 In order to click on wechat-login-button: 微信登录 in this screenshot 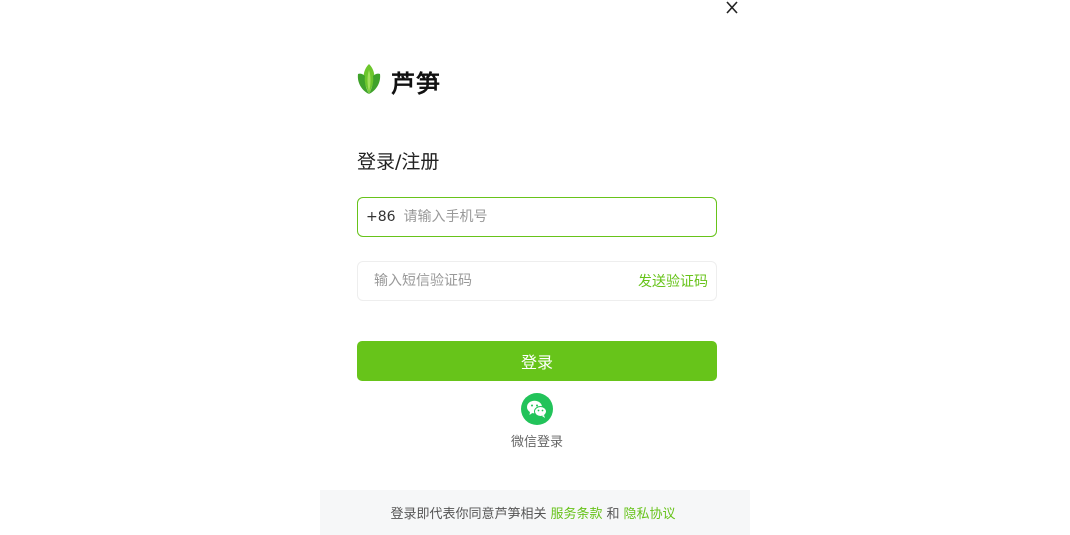, I will do `click(537, 421)`.